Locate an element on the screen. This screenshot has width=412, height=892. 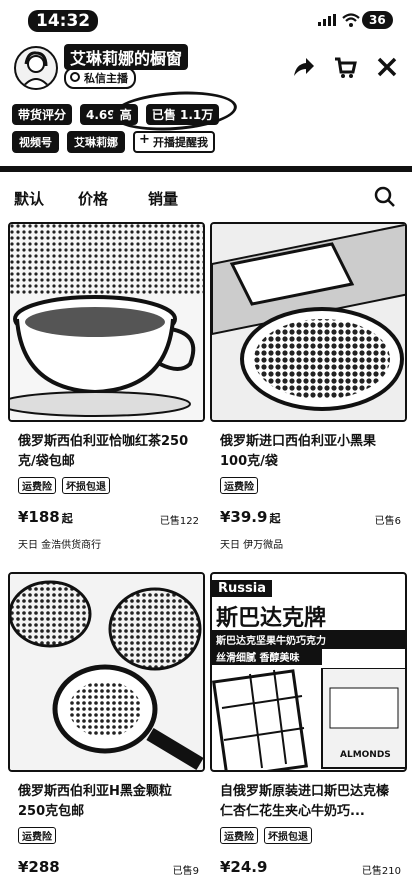
product-image-granules is located at coordinates (106, 672).